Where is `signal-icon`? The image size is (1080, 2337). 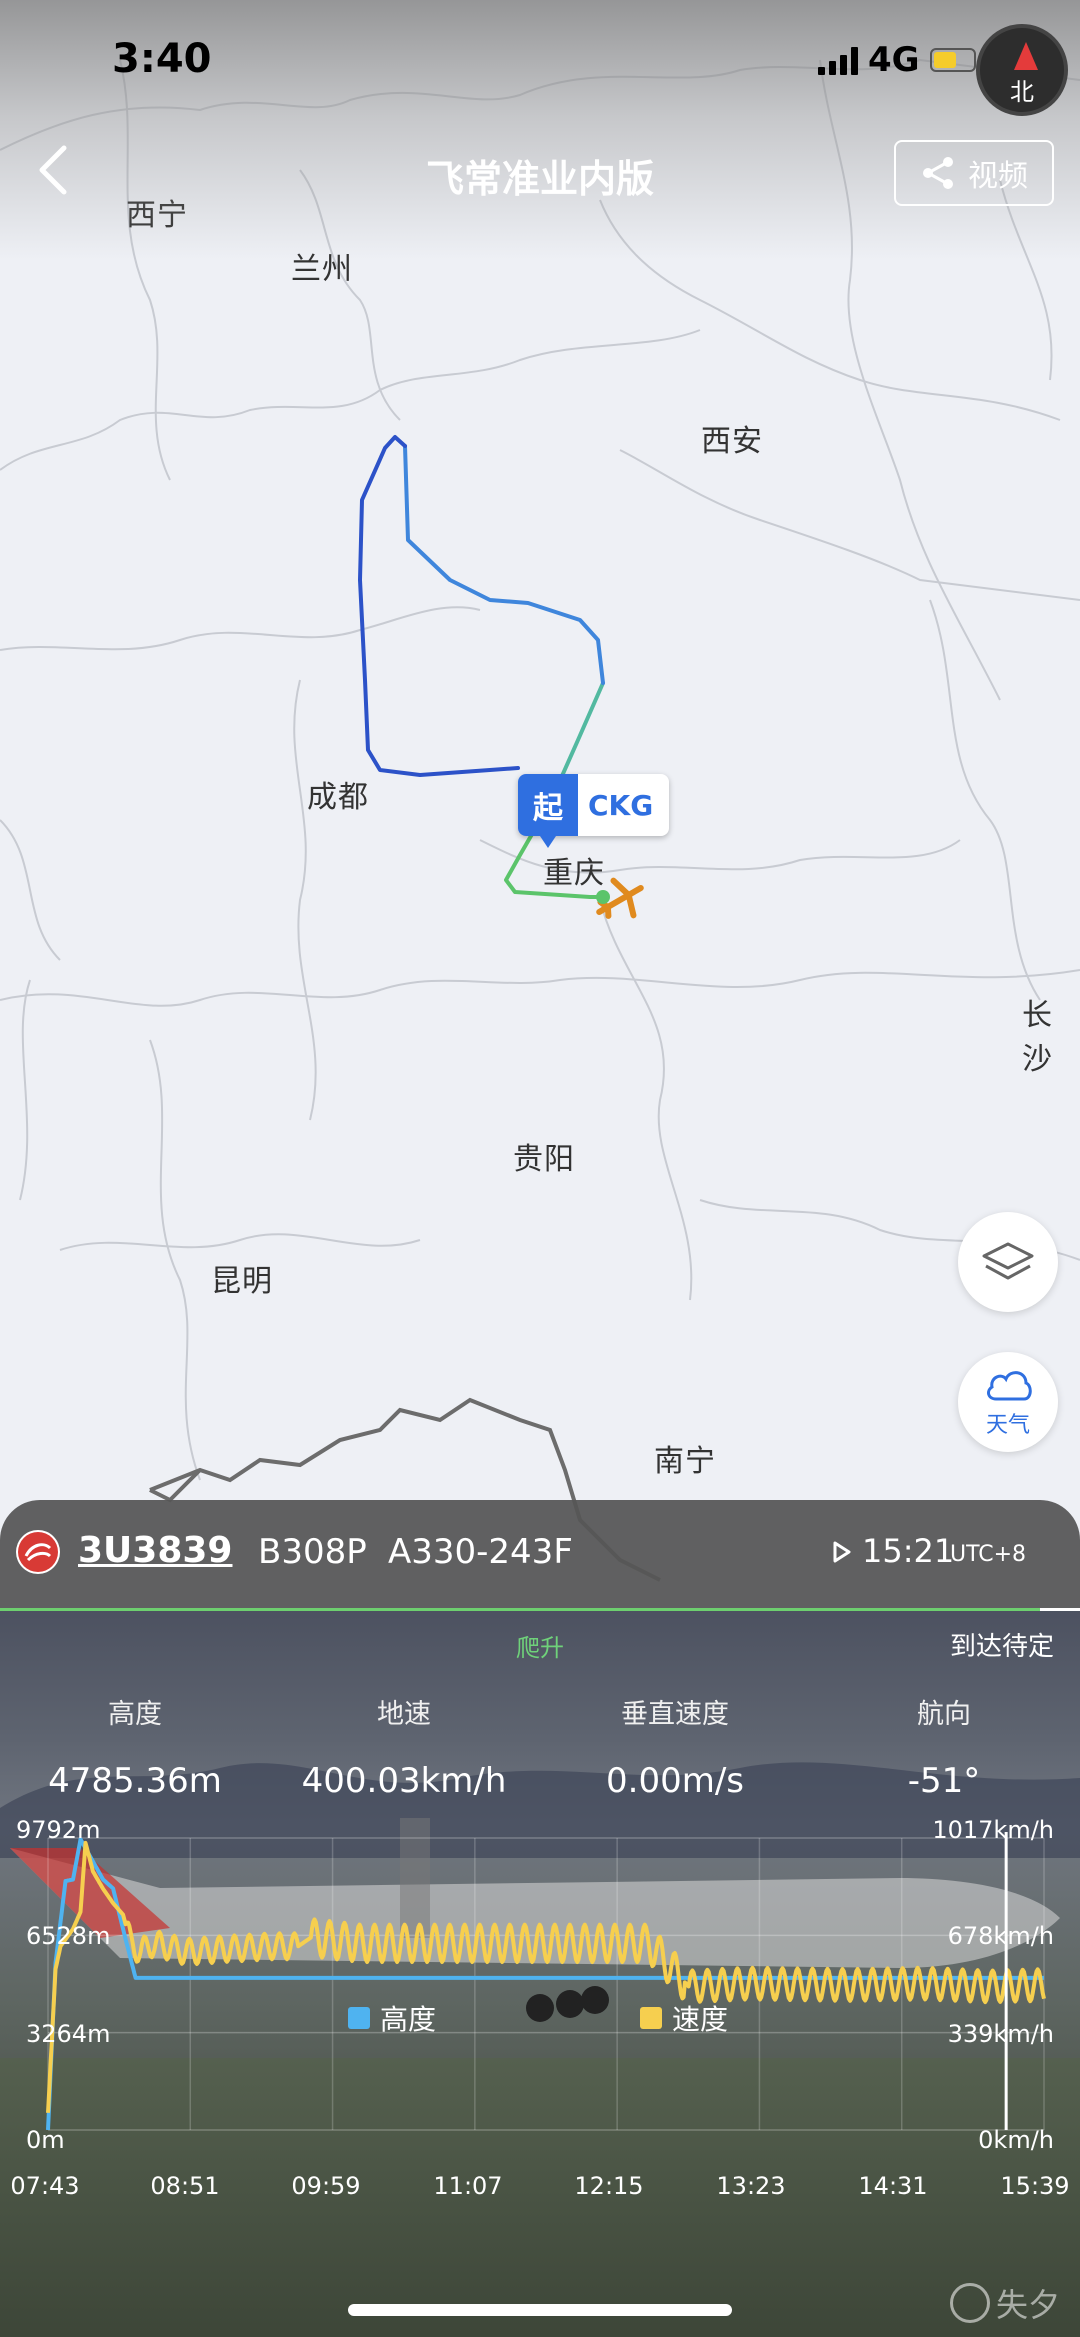 signal-icon is located at coordinates (838, 60).